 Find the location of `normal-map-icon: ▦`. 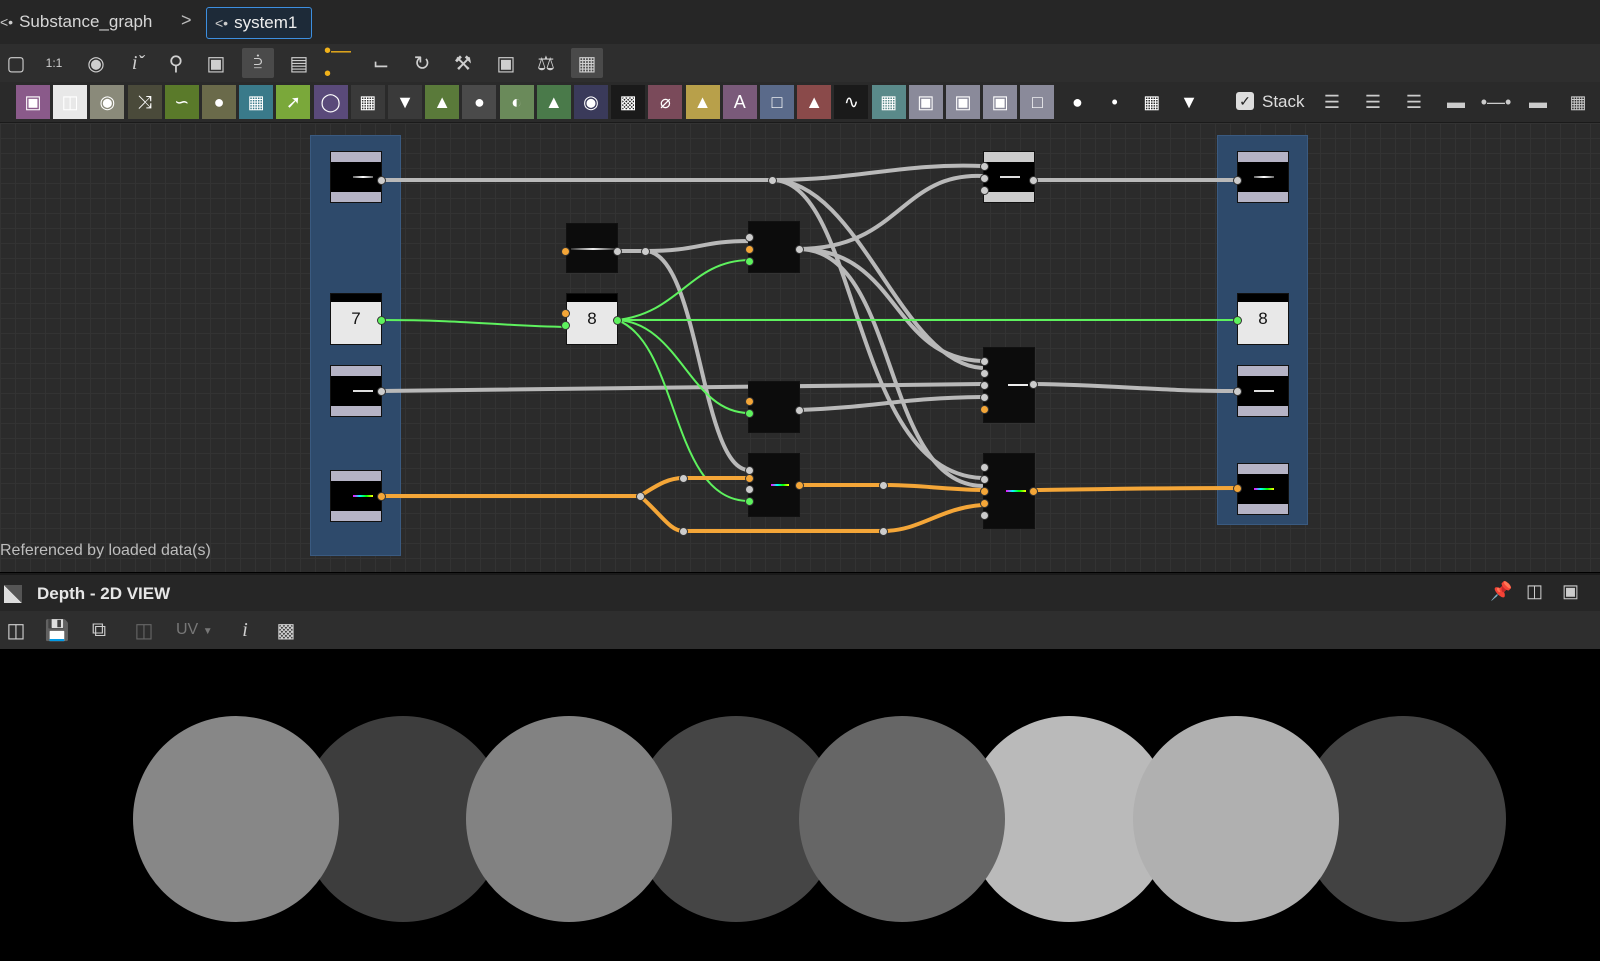

normal-map-icon: ▦ is located at coordinates (888, 102).